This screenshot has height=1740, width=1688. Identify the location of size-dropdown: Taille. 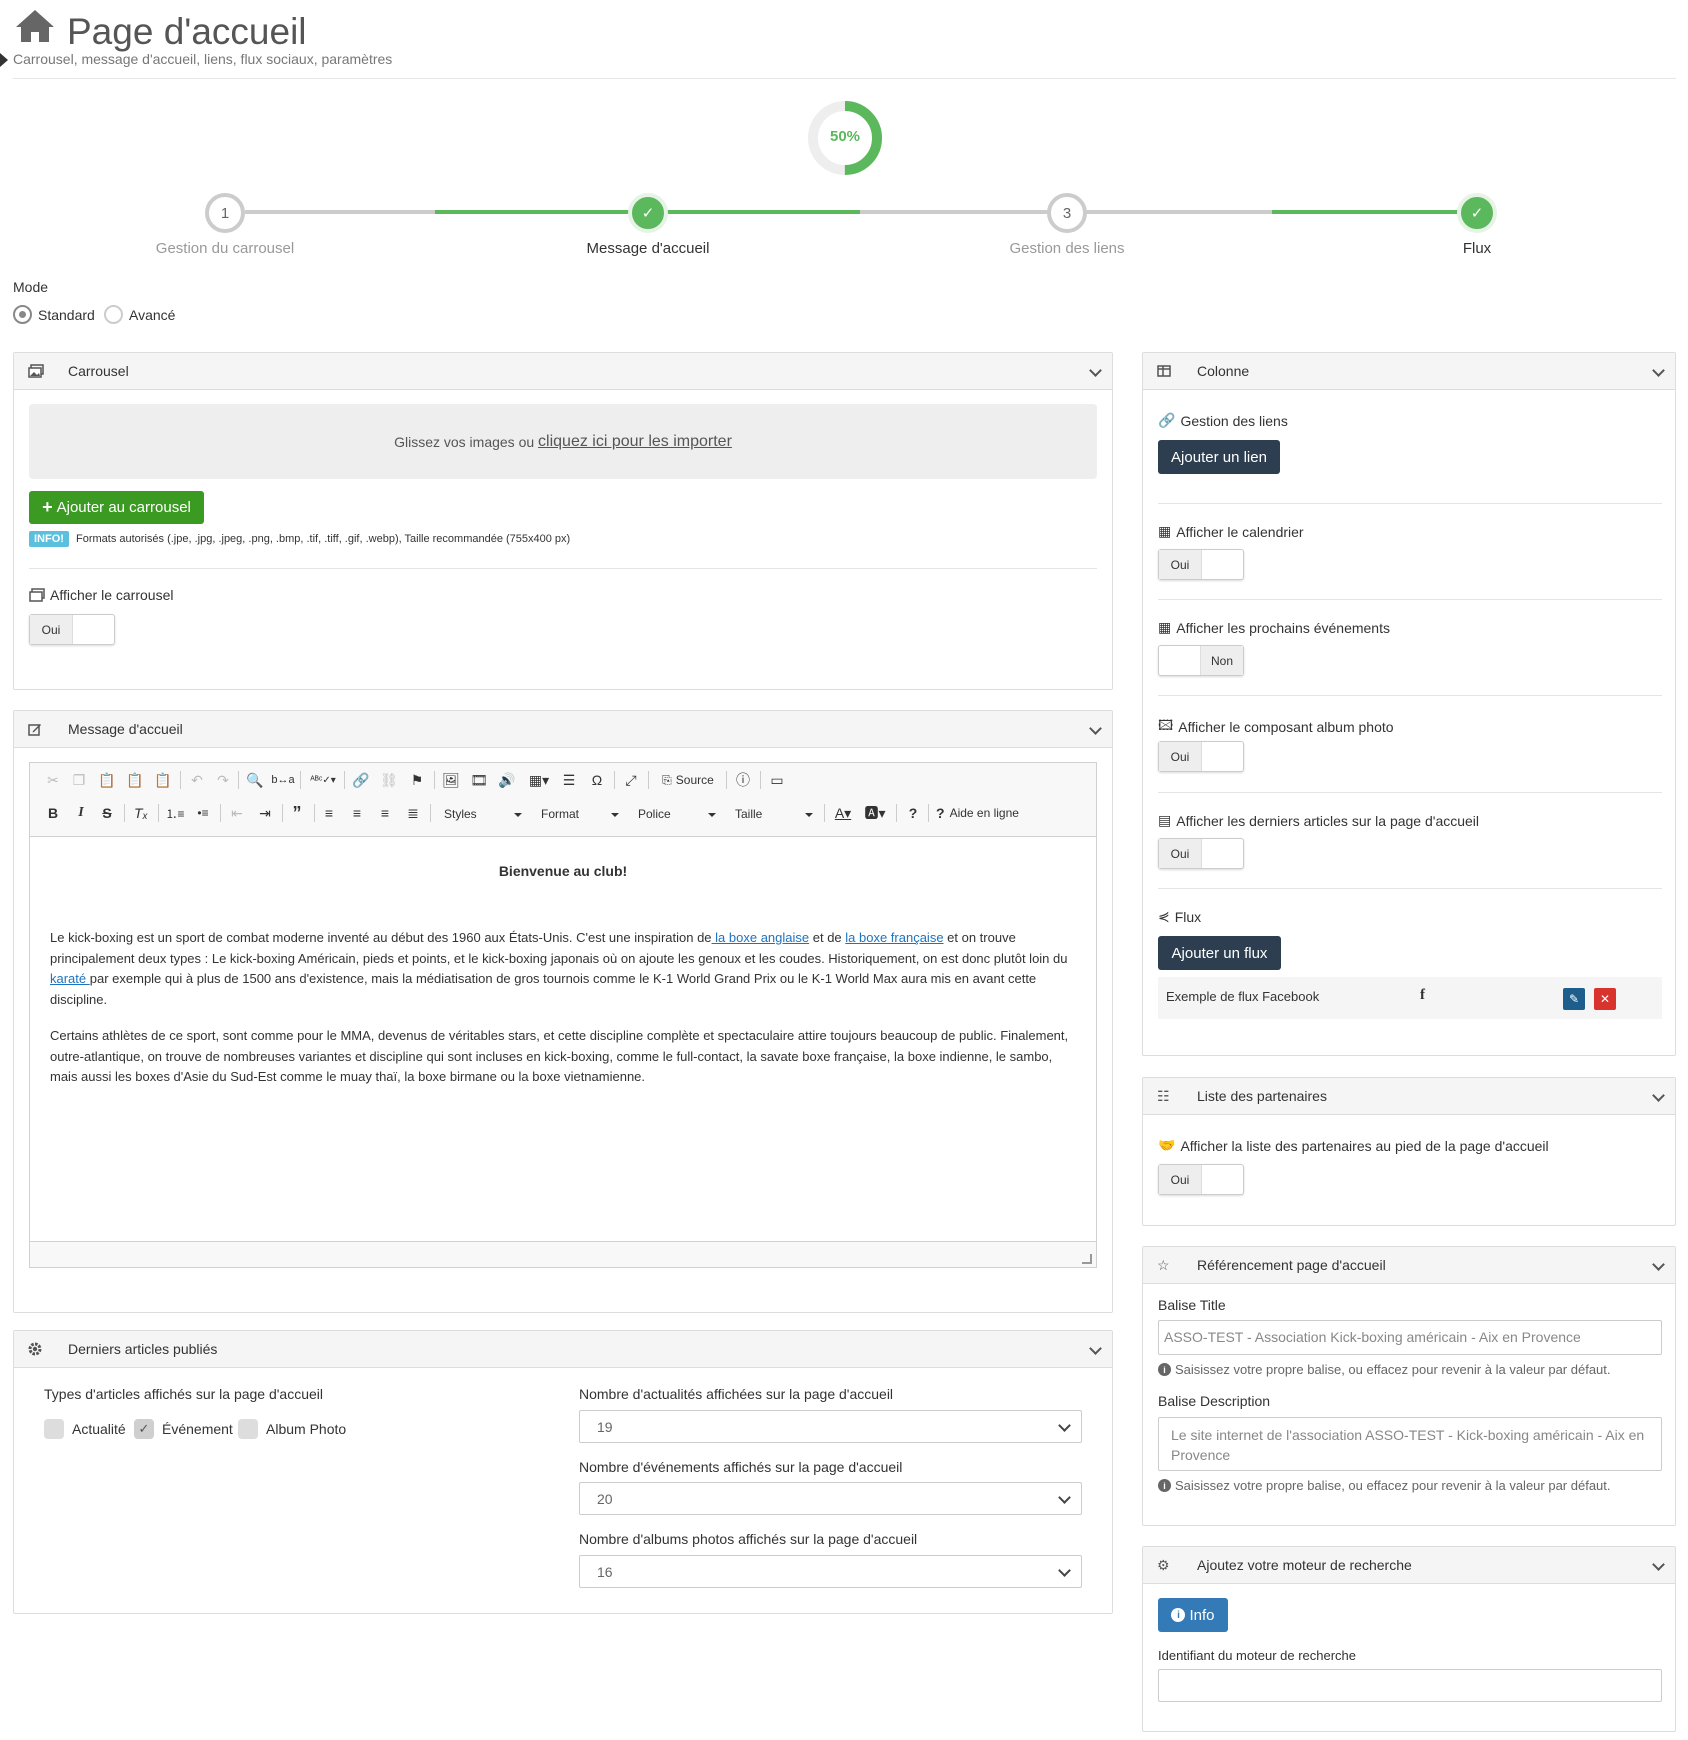
(774, 814).